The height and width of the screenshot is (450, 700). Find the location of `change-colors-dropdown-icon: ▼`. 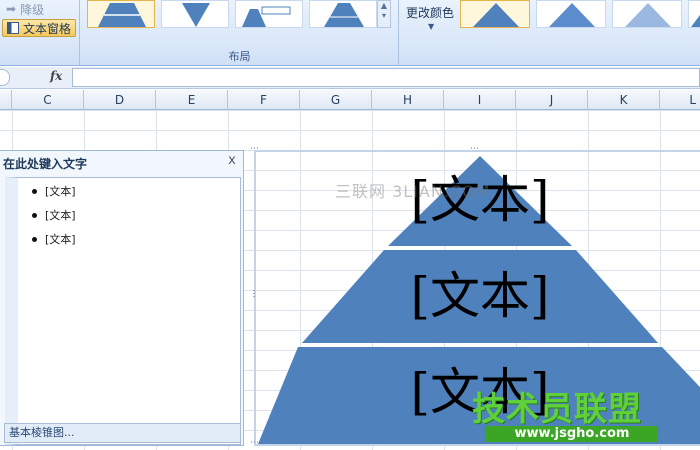

change-colors-dropdown-icon: ▼ is located at coordinates (431, 26).